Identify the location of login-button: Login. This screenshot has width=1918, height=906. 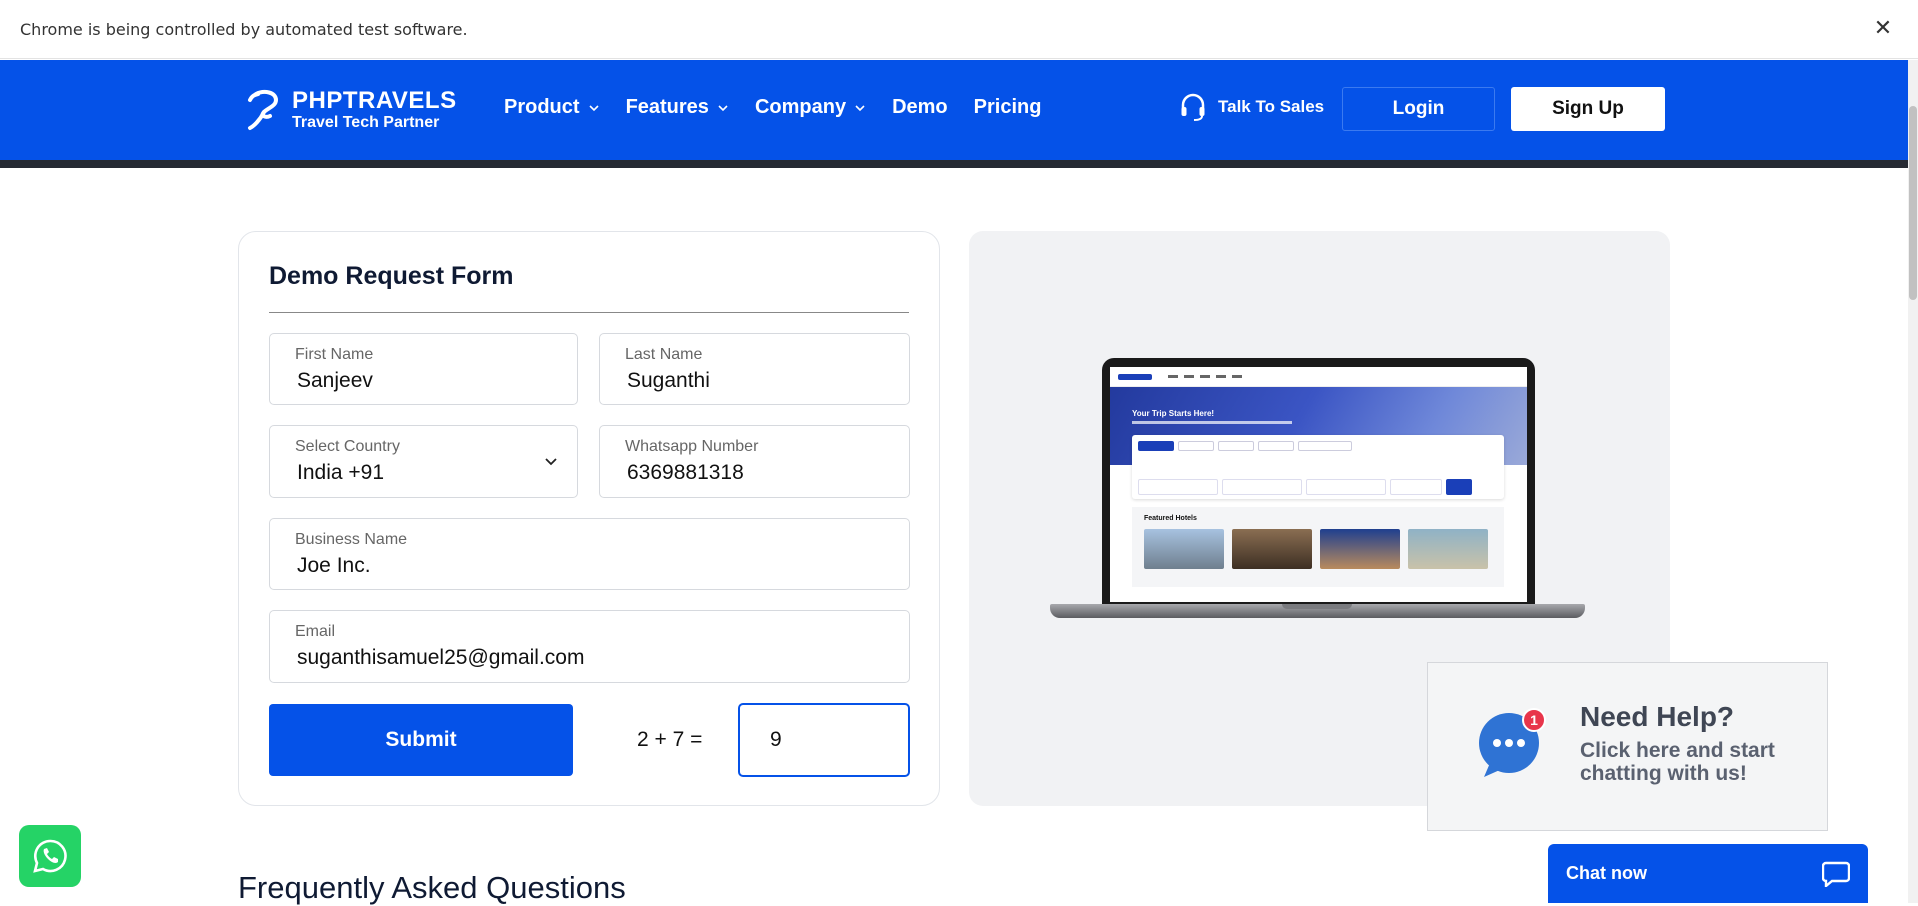
(1418, 109).